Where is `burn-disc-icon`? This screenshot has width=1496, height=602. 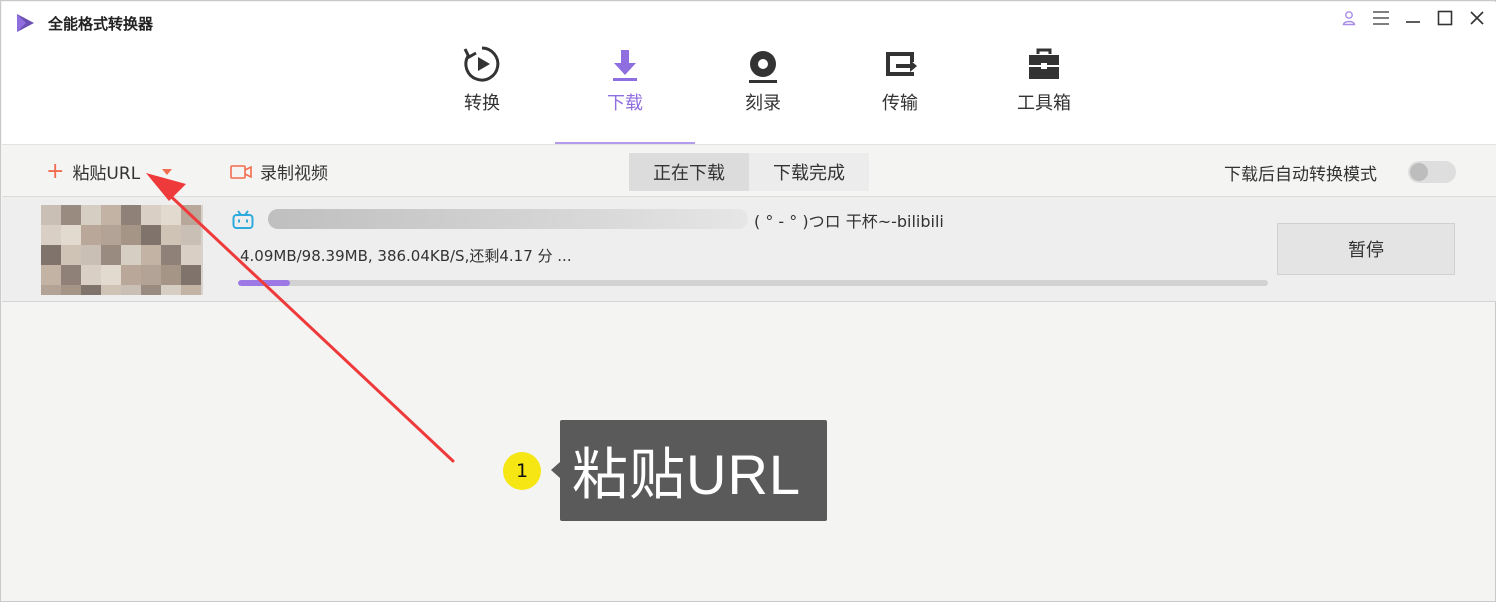
burn-disc-icon is located at coordinates (763, 64).